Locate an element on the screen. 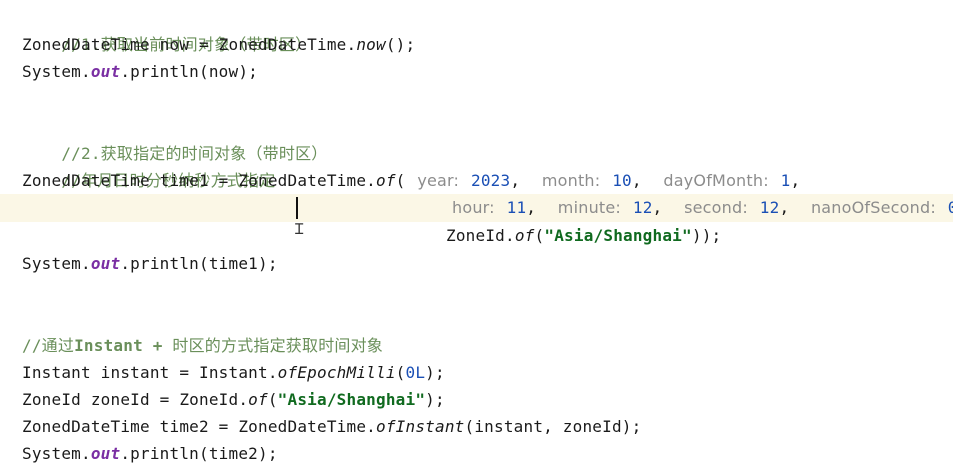 This screenshot has width=953, height=471. param-hint-hour: hour: is located at coordinates (473, 207).